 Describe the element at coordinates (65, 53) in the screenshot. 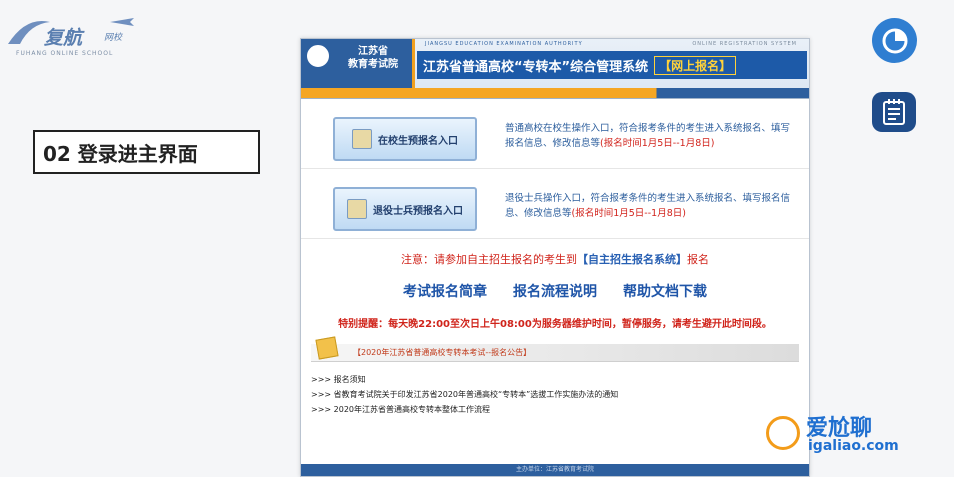

I see `logo-subtitle: FUHANG ONLINE SCHOOL` at that location.